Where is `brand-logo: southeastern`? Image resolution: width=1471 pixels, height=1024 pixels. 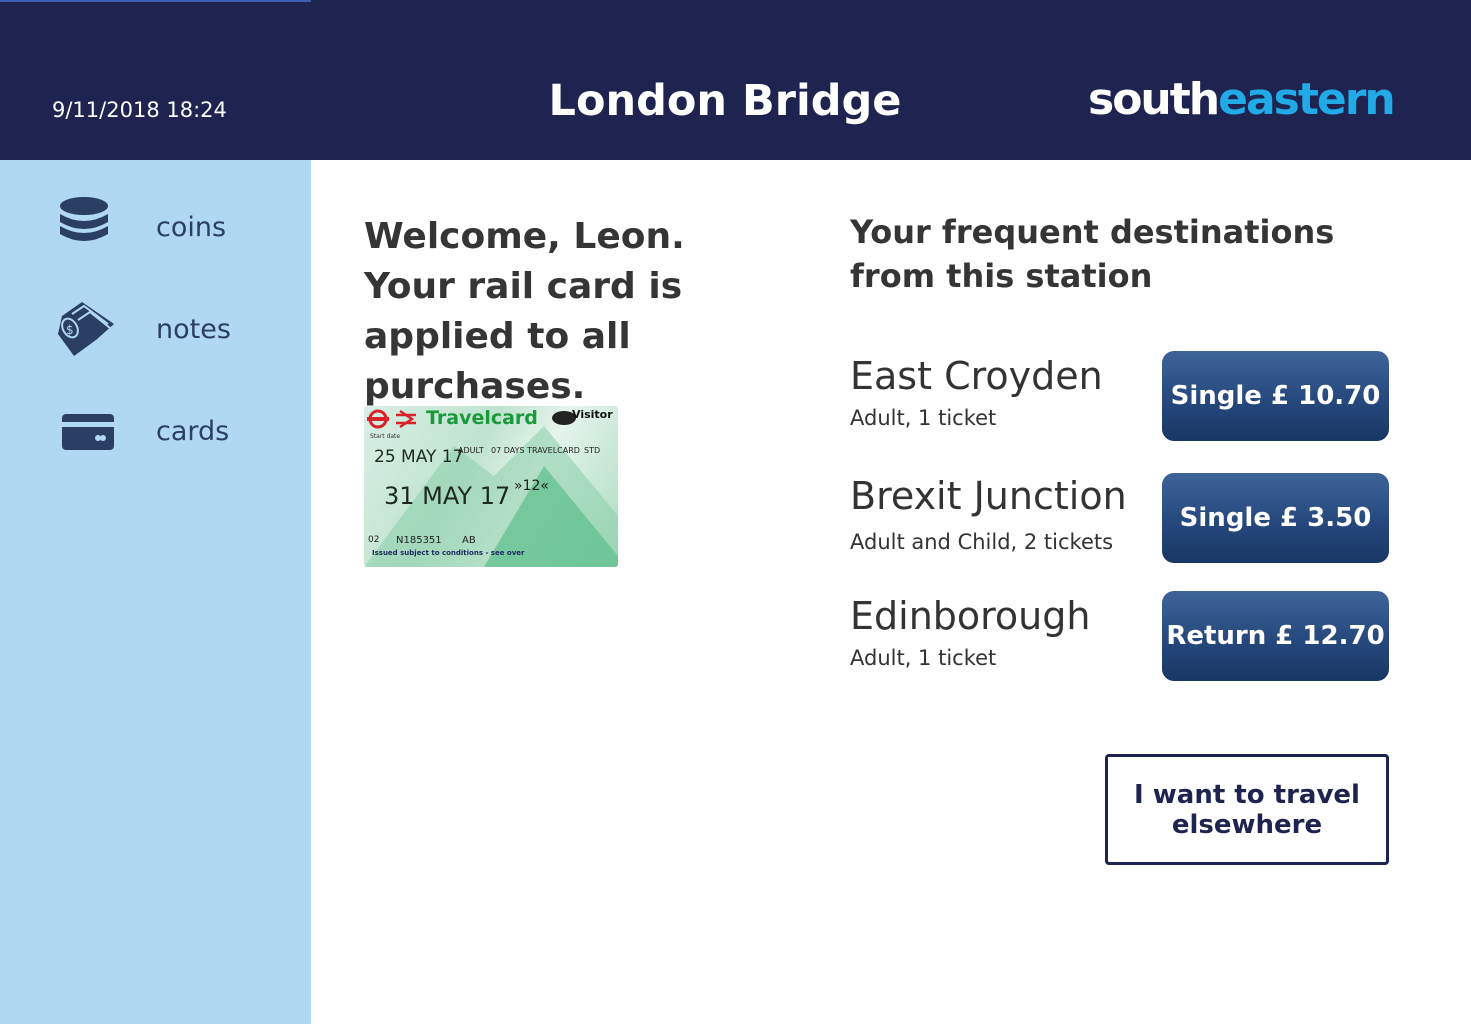
brand-logo: southeastern is located at coordinates (1242, 99).